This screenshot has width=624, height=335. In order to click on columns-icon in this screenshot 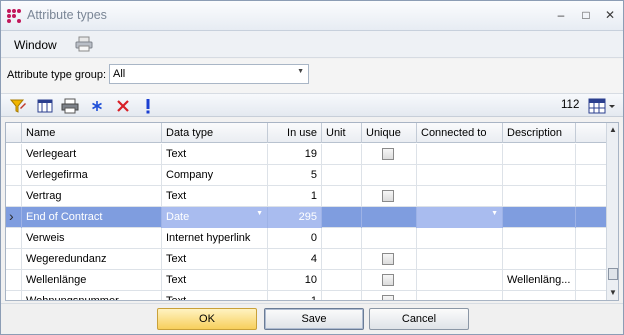, I will do `click(45, 106)`.